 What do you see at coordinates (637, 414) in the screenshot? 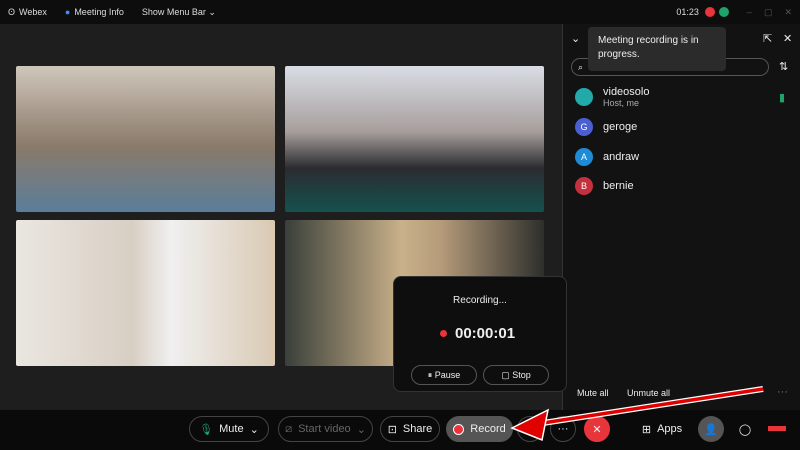
I see `annotation-arrow` at bounding box center [637, 414].